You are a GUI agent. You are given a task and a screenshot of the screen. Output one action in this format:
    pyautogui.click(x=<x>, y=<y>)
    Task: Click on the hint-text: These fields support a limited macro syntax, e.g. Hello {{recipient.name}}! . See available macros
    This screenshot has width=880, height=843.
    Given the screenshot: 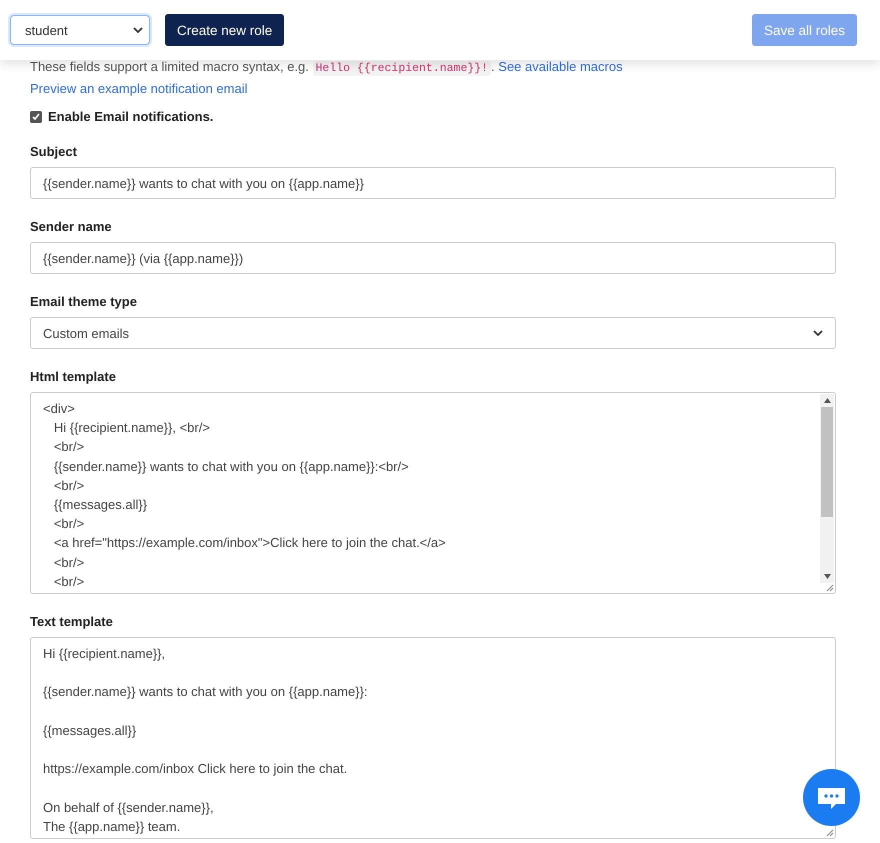 What is the action you would take?
    pyautogui.click(x=327, y=66)
    